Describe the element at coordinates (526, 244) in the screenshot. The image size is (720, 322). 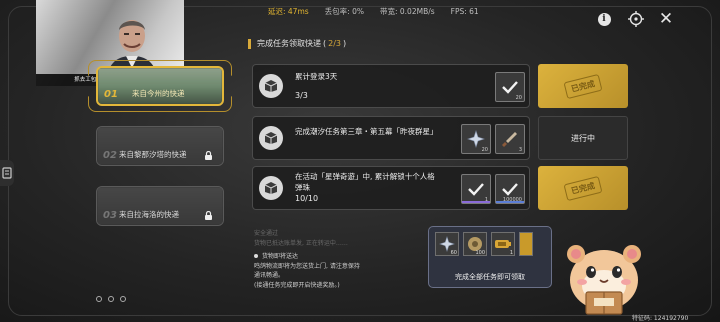
I see `final-reward-slot` at that location.